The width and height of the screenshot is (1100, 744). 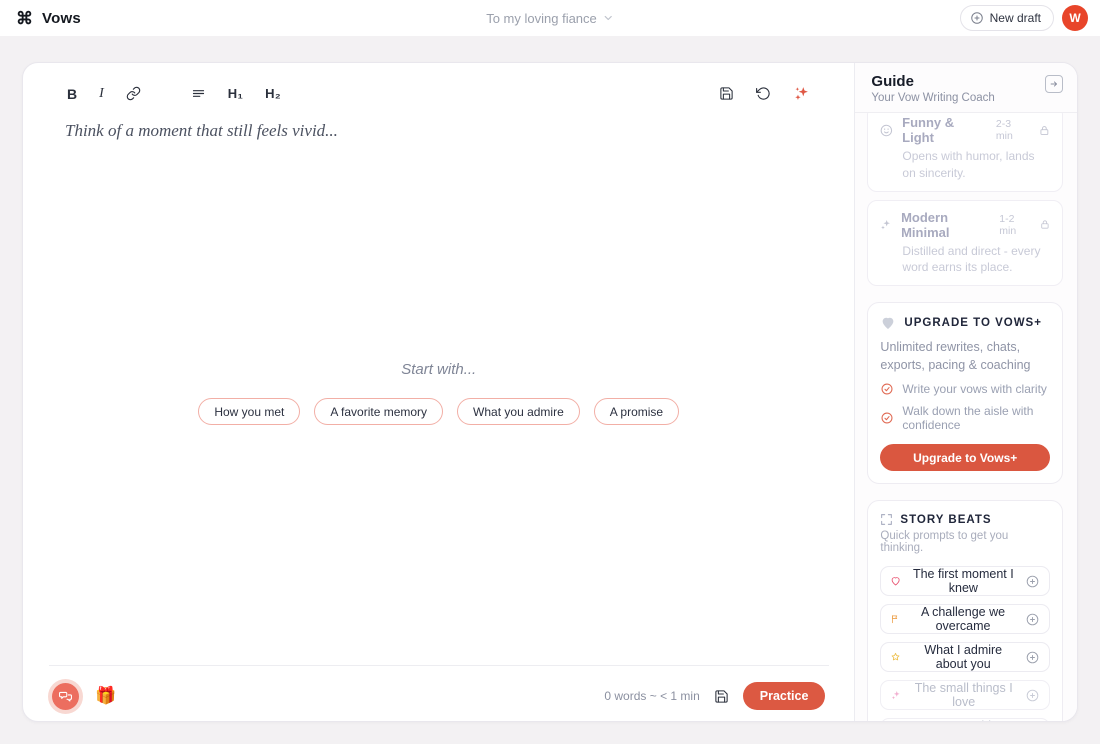 I want to click on starter-pill-a-promise: A promise, so click(x=636, y=411).